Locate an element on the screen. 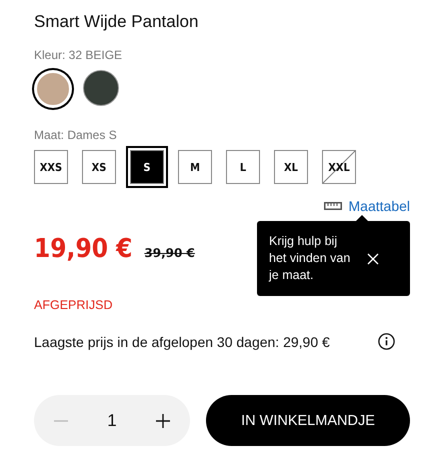 The width and height of the screenshot is (447, 475). size-button: XS is located at coordinates (99, 167).